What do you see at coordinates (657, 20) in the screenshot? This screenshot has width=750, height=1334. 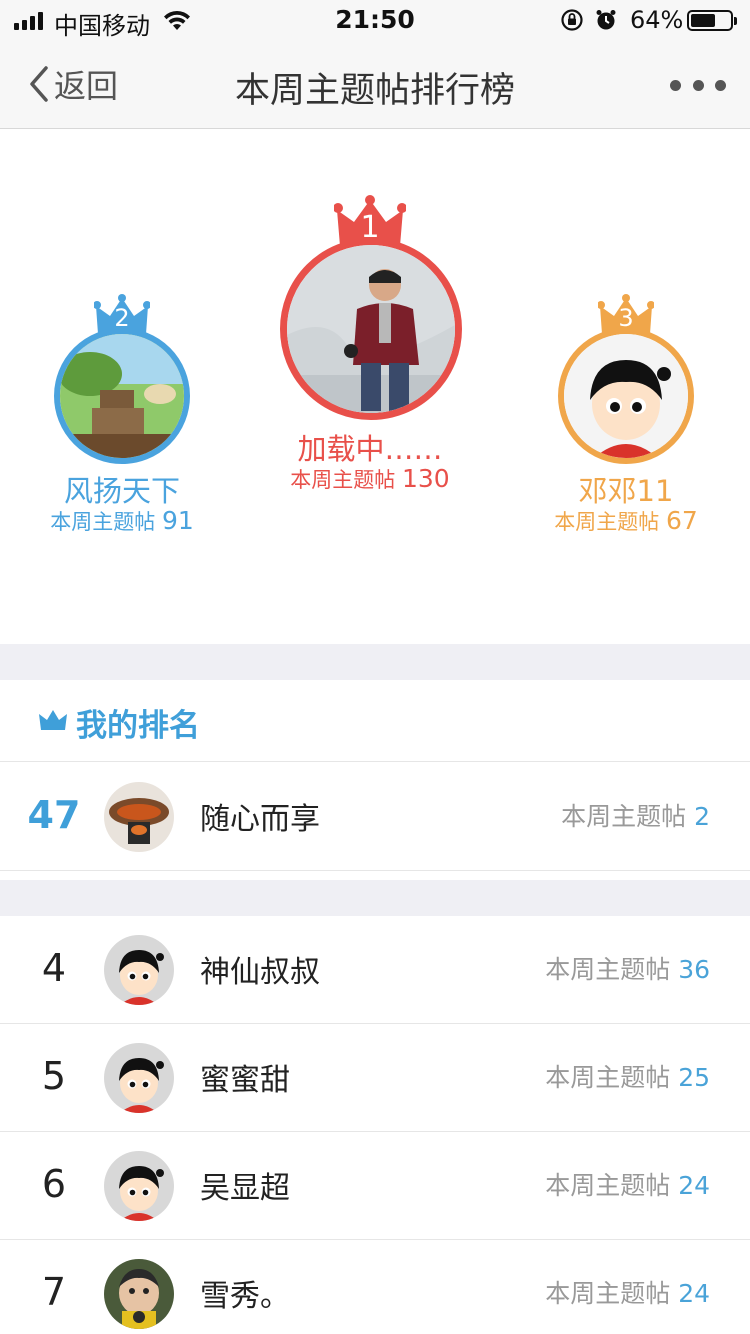 I see `battery-percent: 64%` at bounding box center [657, 20].